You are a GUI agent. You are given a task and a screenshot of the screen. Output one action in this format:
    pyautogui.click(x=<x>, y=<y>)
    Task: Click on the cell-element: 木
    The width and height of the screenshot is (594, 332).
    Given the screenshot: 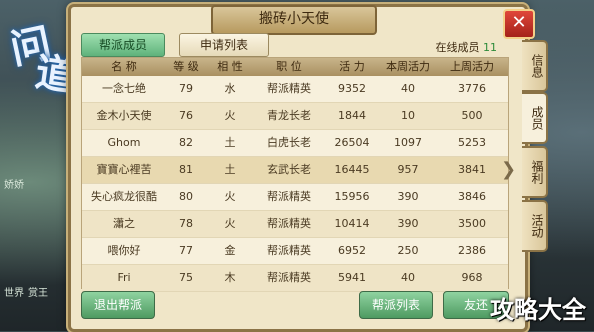 What is the action you would take?
    pyautogui.click(x=230, y=277)
    